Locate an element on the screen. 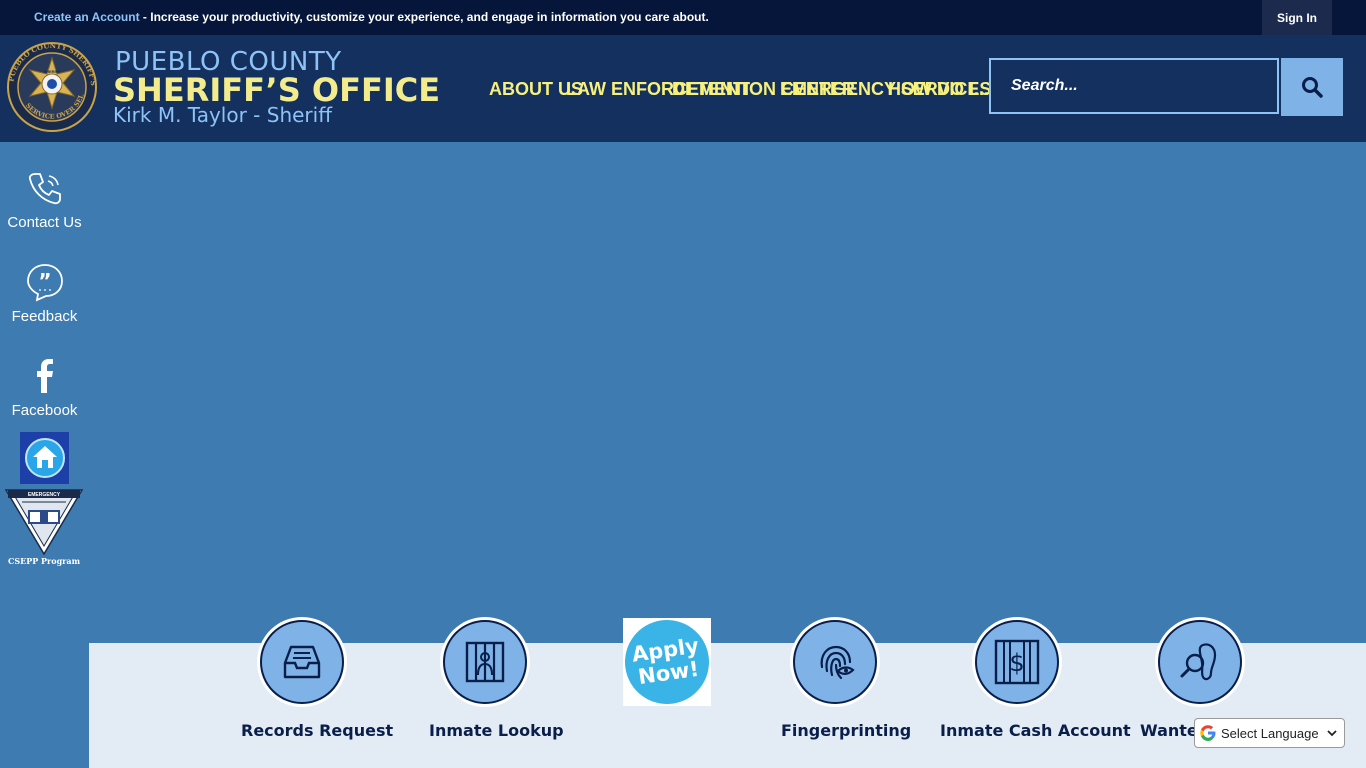 This screenshot has height=768, width=1366. apply-now-badge: Apply Now! is located at coordinates (667, 662).